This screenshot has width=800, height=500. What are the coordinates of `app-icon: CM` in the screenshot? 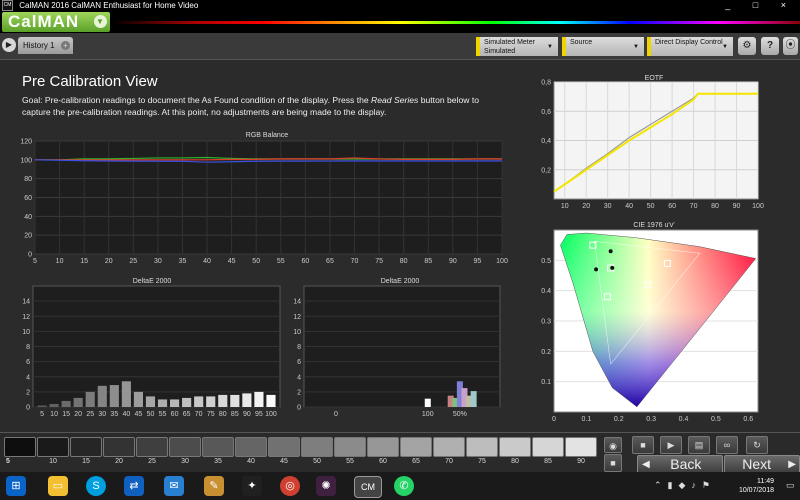 It's located at (7, 5).